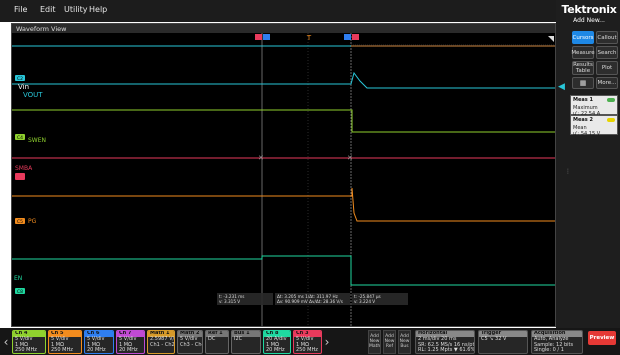 The height and width of the screenshot is (355, 620). Describe the element at coordinates (283, 80) in the screenshot. I see `vout-trace` at that location.